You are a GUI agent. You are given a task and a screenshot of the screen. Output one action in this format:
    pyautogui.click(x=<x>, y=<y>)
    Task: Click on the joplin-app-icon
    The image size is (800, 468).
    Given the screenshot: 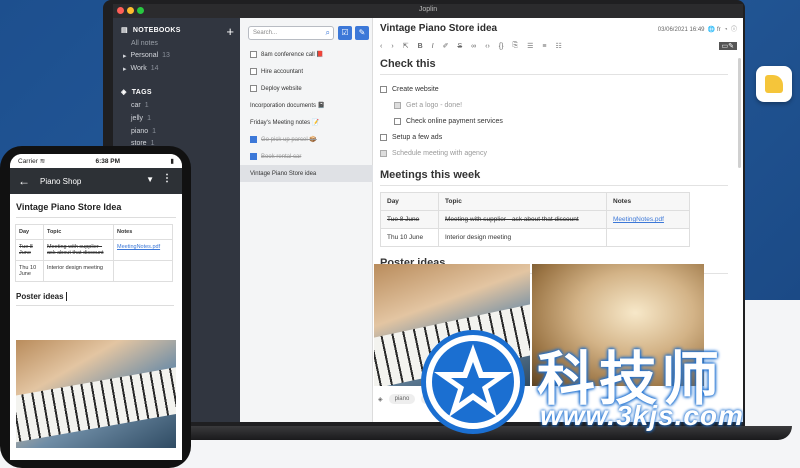 What is the action you would take?
    pyautogui.click(x=774, y=84)
    